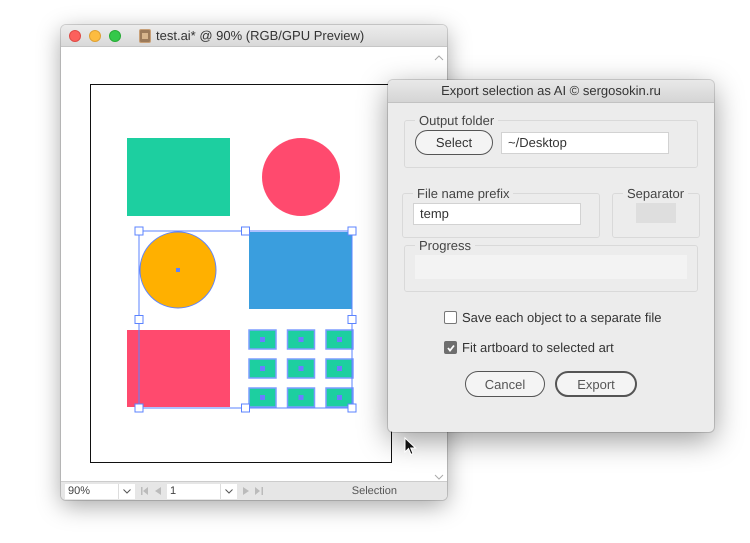  What do you see at coordinates (100, 491) in the screenshot?
I see `zoom-dropdown: 90%` at bounding box center [100, 491].